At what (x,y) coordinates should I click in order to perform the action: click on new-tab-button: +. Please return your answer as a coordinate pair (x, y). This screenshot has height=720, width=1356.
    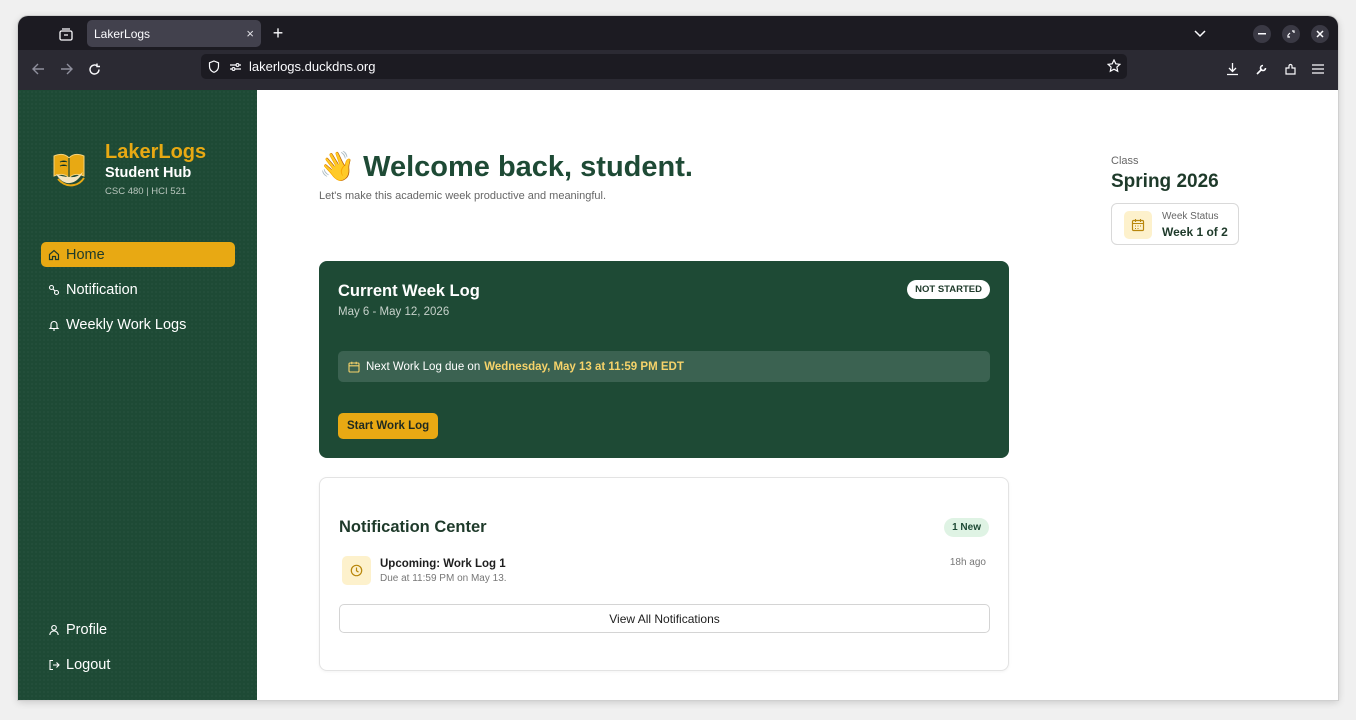
    Looking at the image, I should click on (278, 33).